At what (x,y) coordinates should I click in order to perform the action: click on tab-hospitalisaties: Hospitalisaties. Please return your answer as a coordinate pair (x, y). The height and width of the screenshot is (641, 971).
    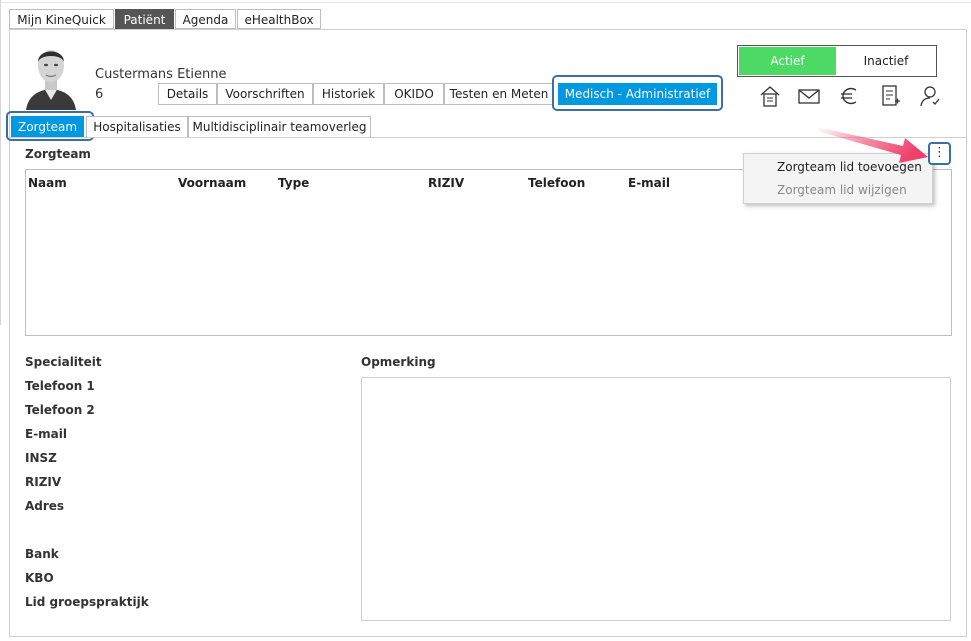
    Looking at the image, I should click on (137, 127).